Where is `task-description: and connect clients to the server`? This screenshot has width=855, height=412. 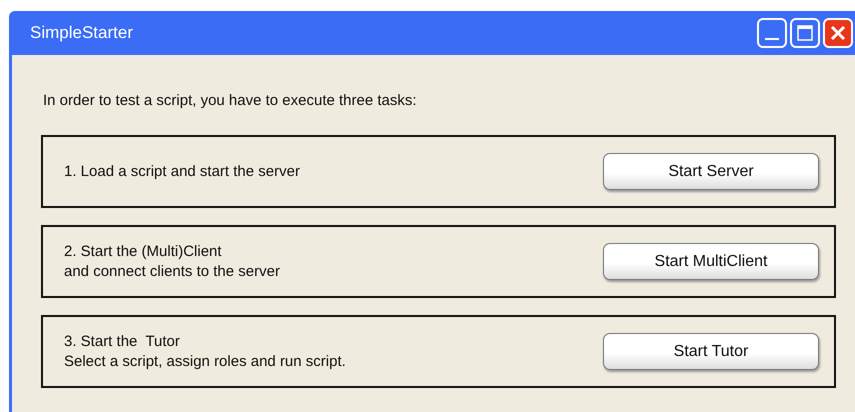
task-description: and connect clients to the server is located at coordinates (172, 272).